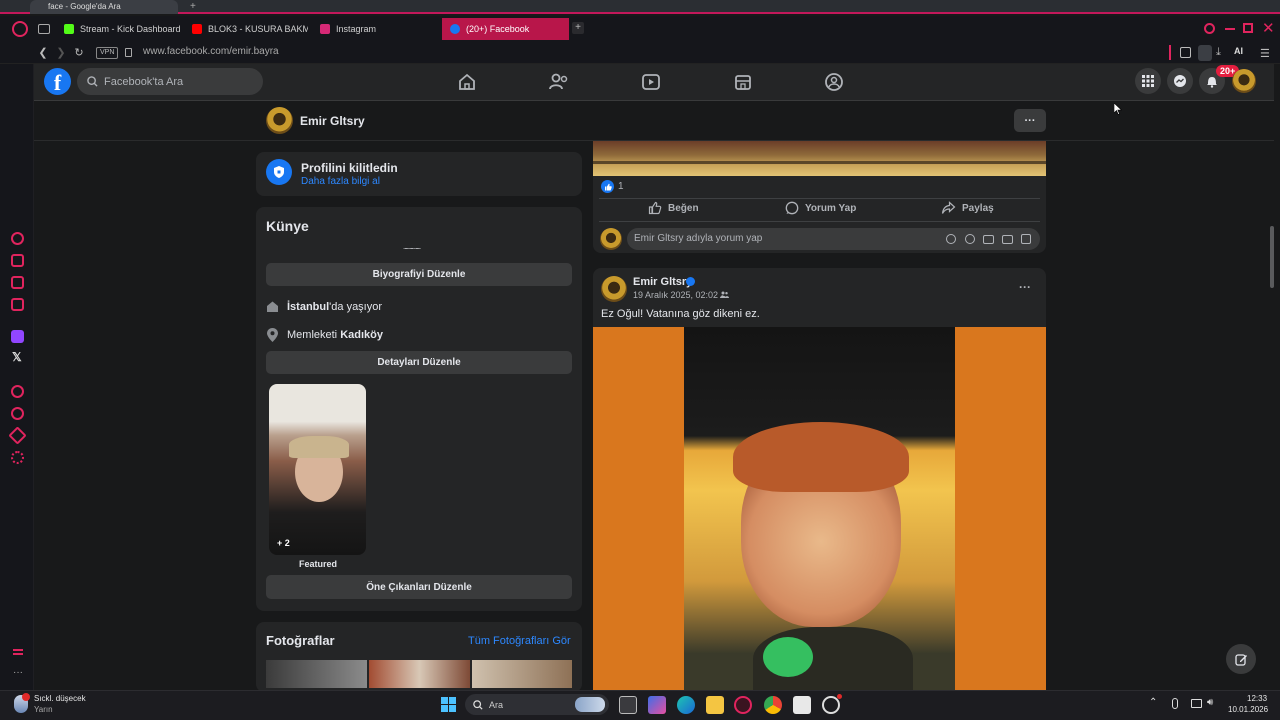 The image size is (1280, 720). I want to click on weather-subtitle: Yarın, so click(43, 709).